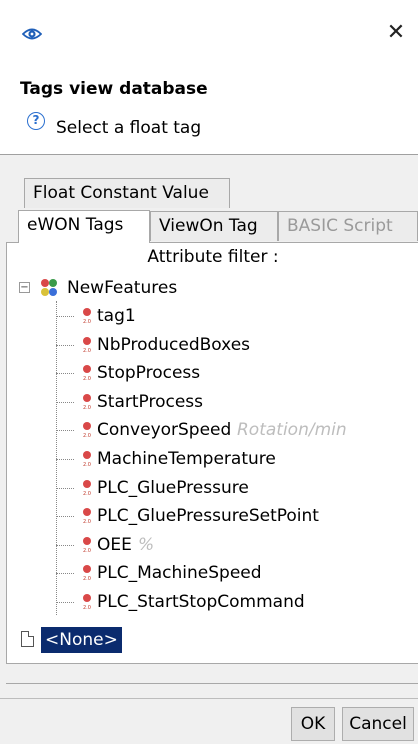  Describe the element at coordinates (186, 459) in the screenshot. I see `tag-label: MachineTemperature` at that location.